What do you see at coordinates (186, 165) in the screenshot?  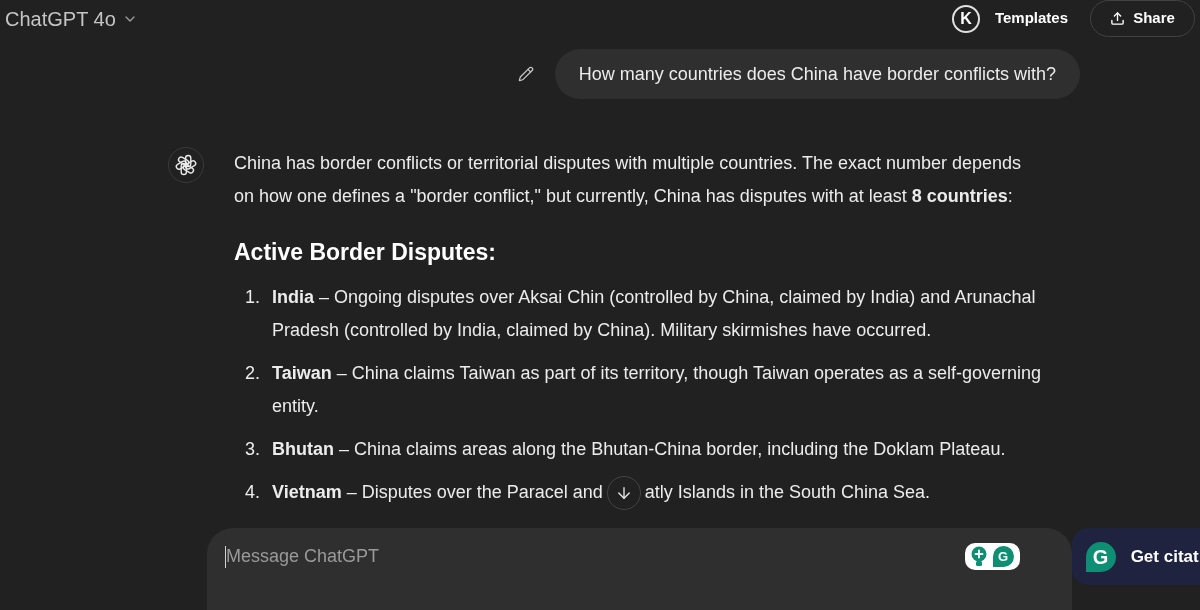 I see `knot-logo-icon` at bounding box center [186, 165].